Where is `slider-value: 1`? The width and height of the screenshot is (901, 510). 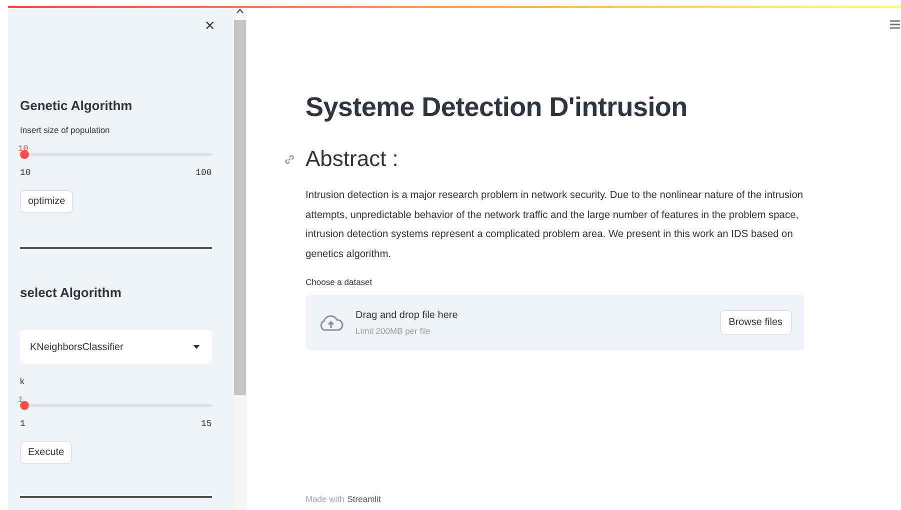
slider-value: 1 is located at coordinates (21, 400).